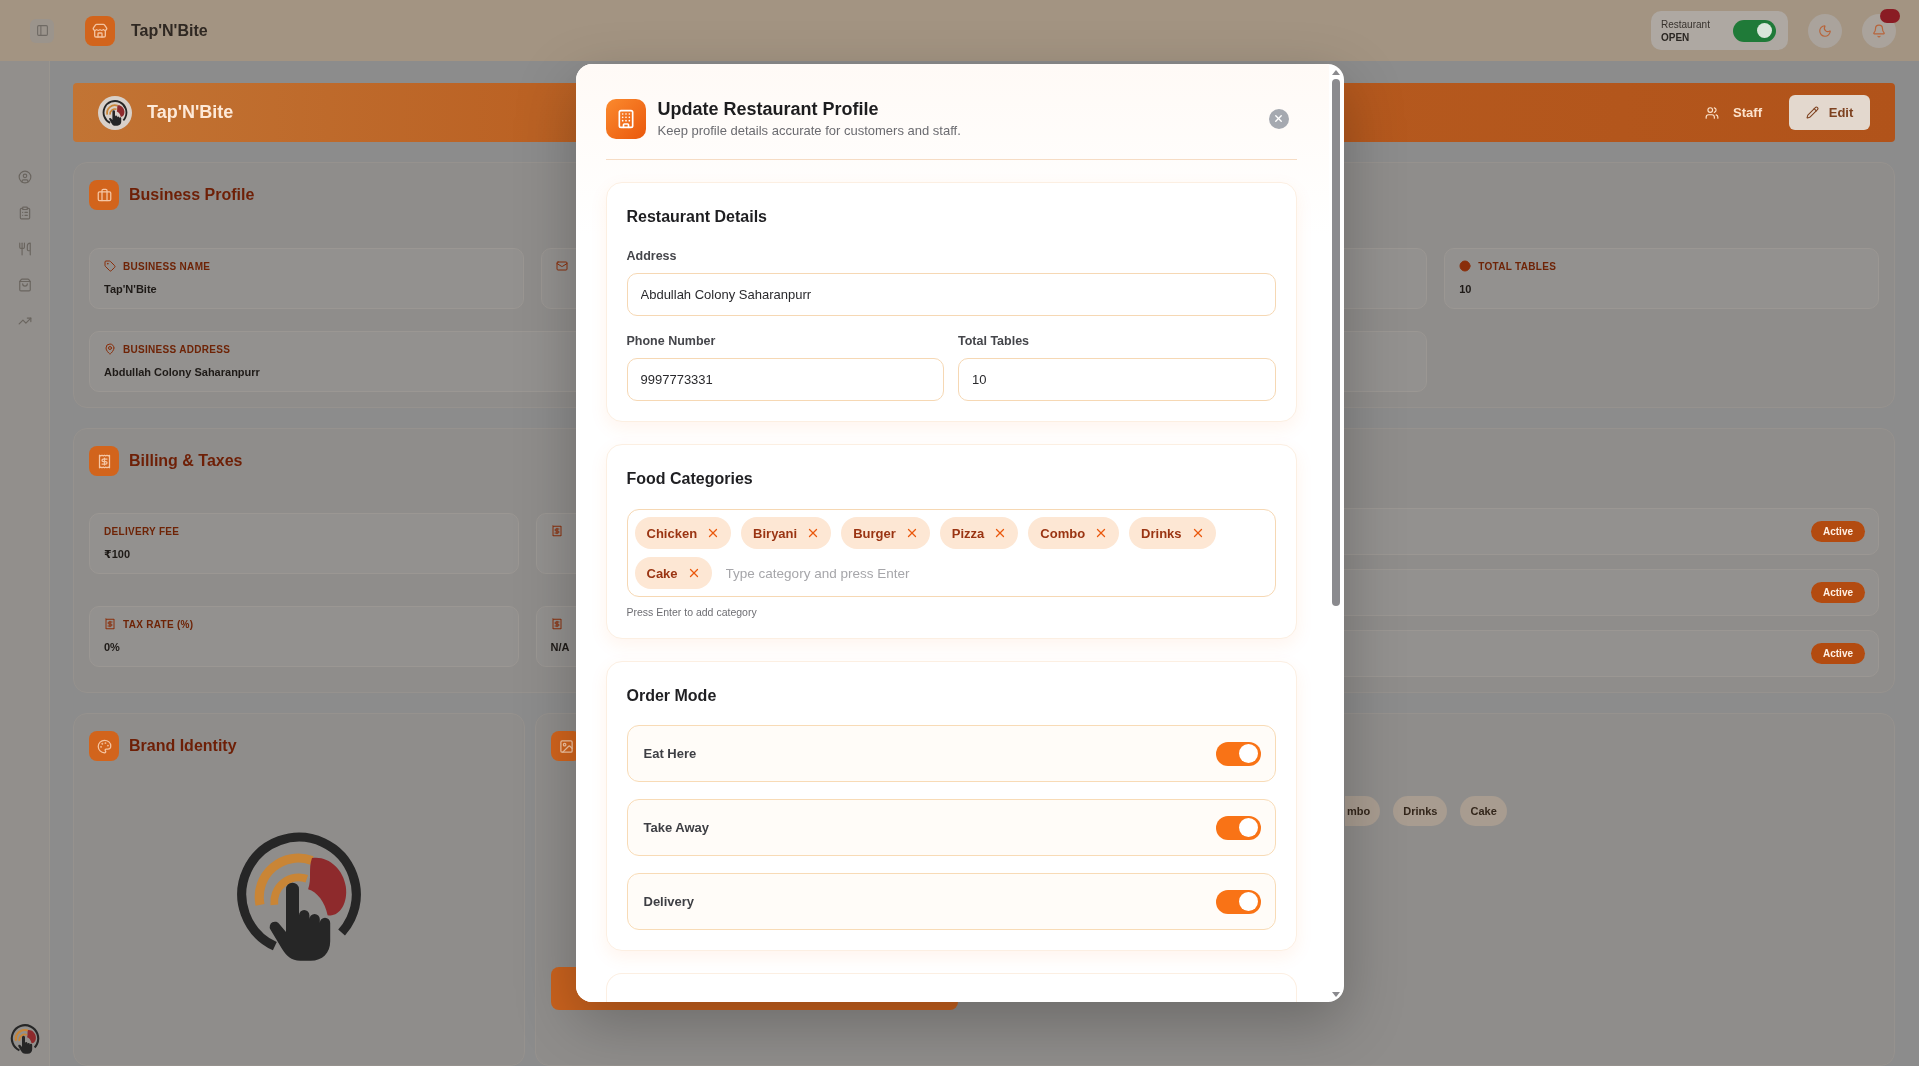  Describe the element at coordinates (1465, 289) in the screenshot. I see `info-value: 10` at that location.